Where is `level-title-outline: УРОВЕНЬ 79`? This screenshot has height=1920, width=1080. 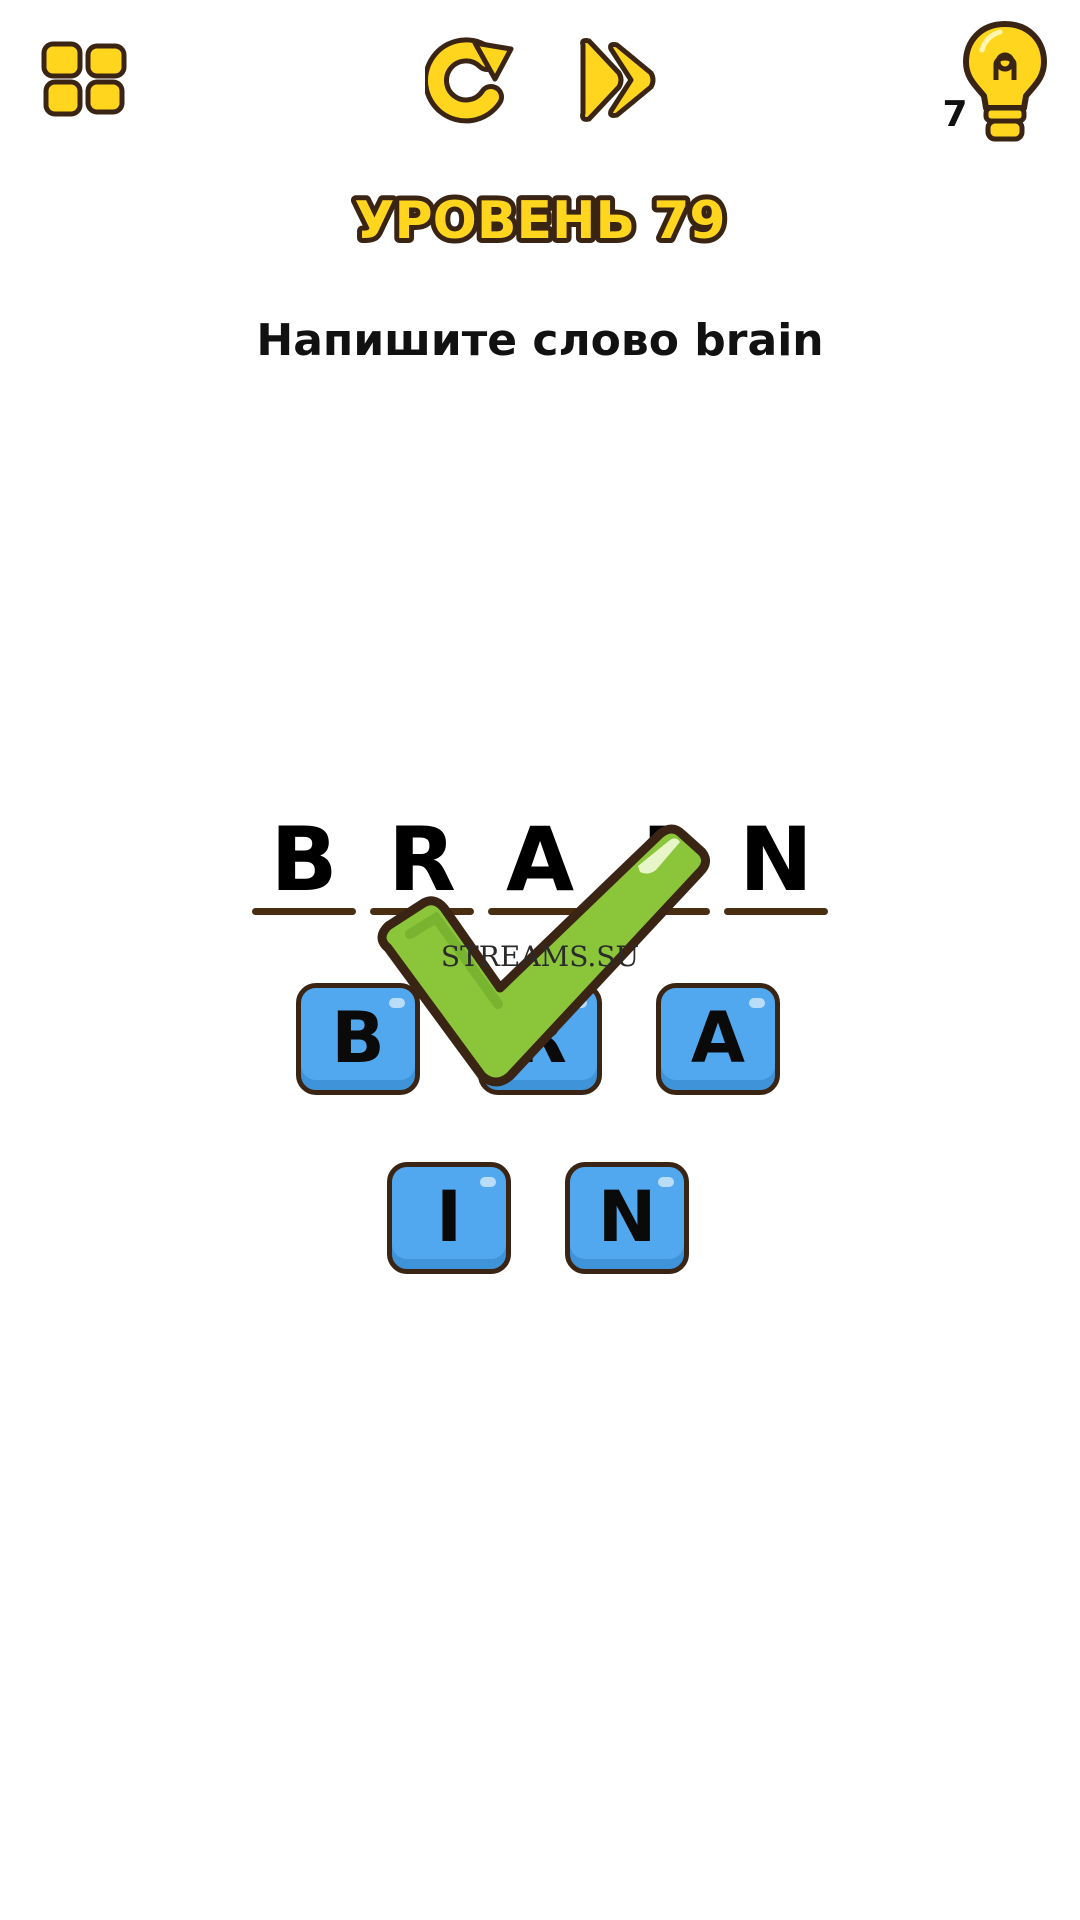 level-title-outline: УРОВЕНЬ 79 is located at coordinates (539, 221).